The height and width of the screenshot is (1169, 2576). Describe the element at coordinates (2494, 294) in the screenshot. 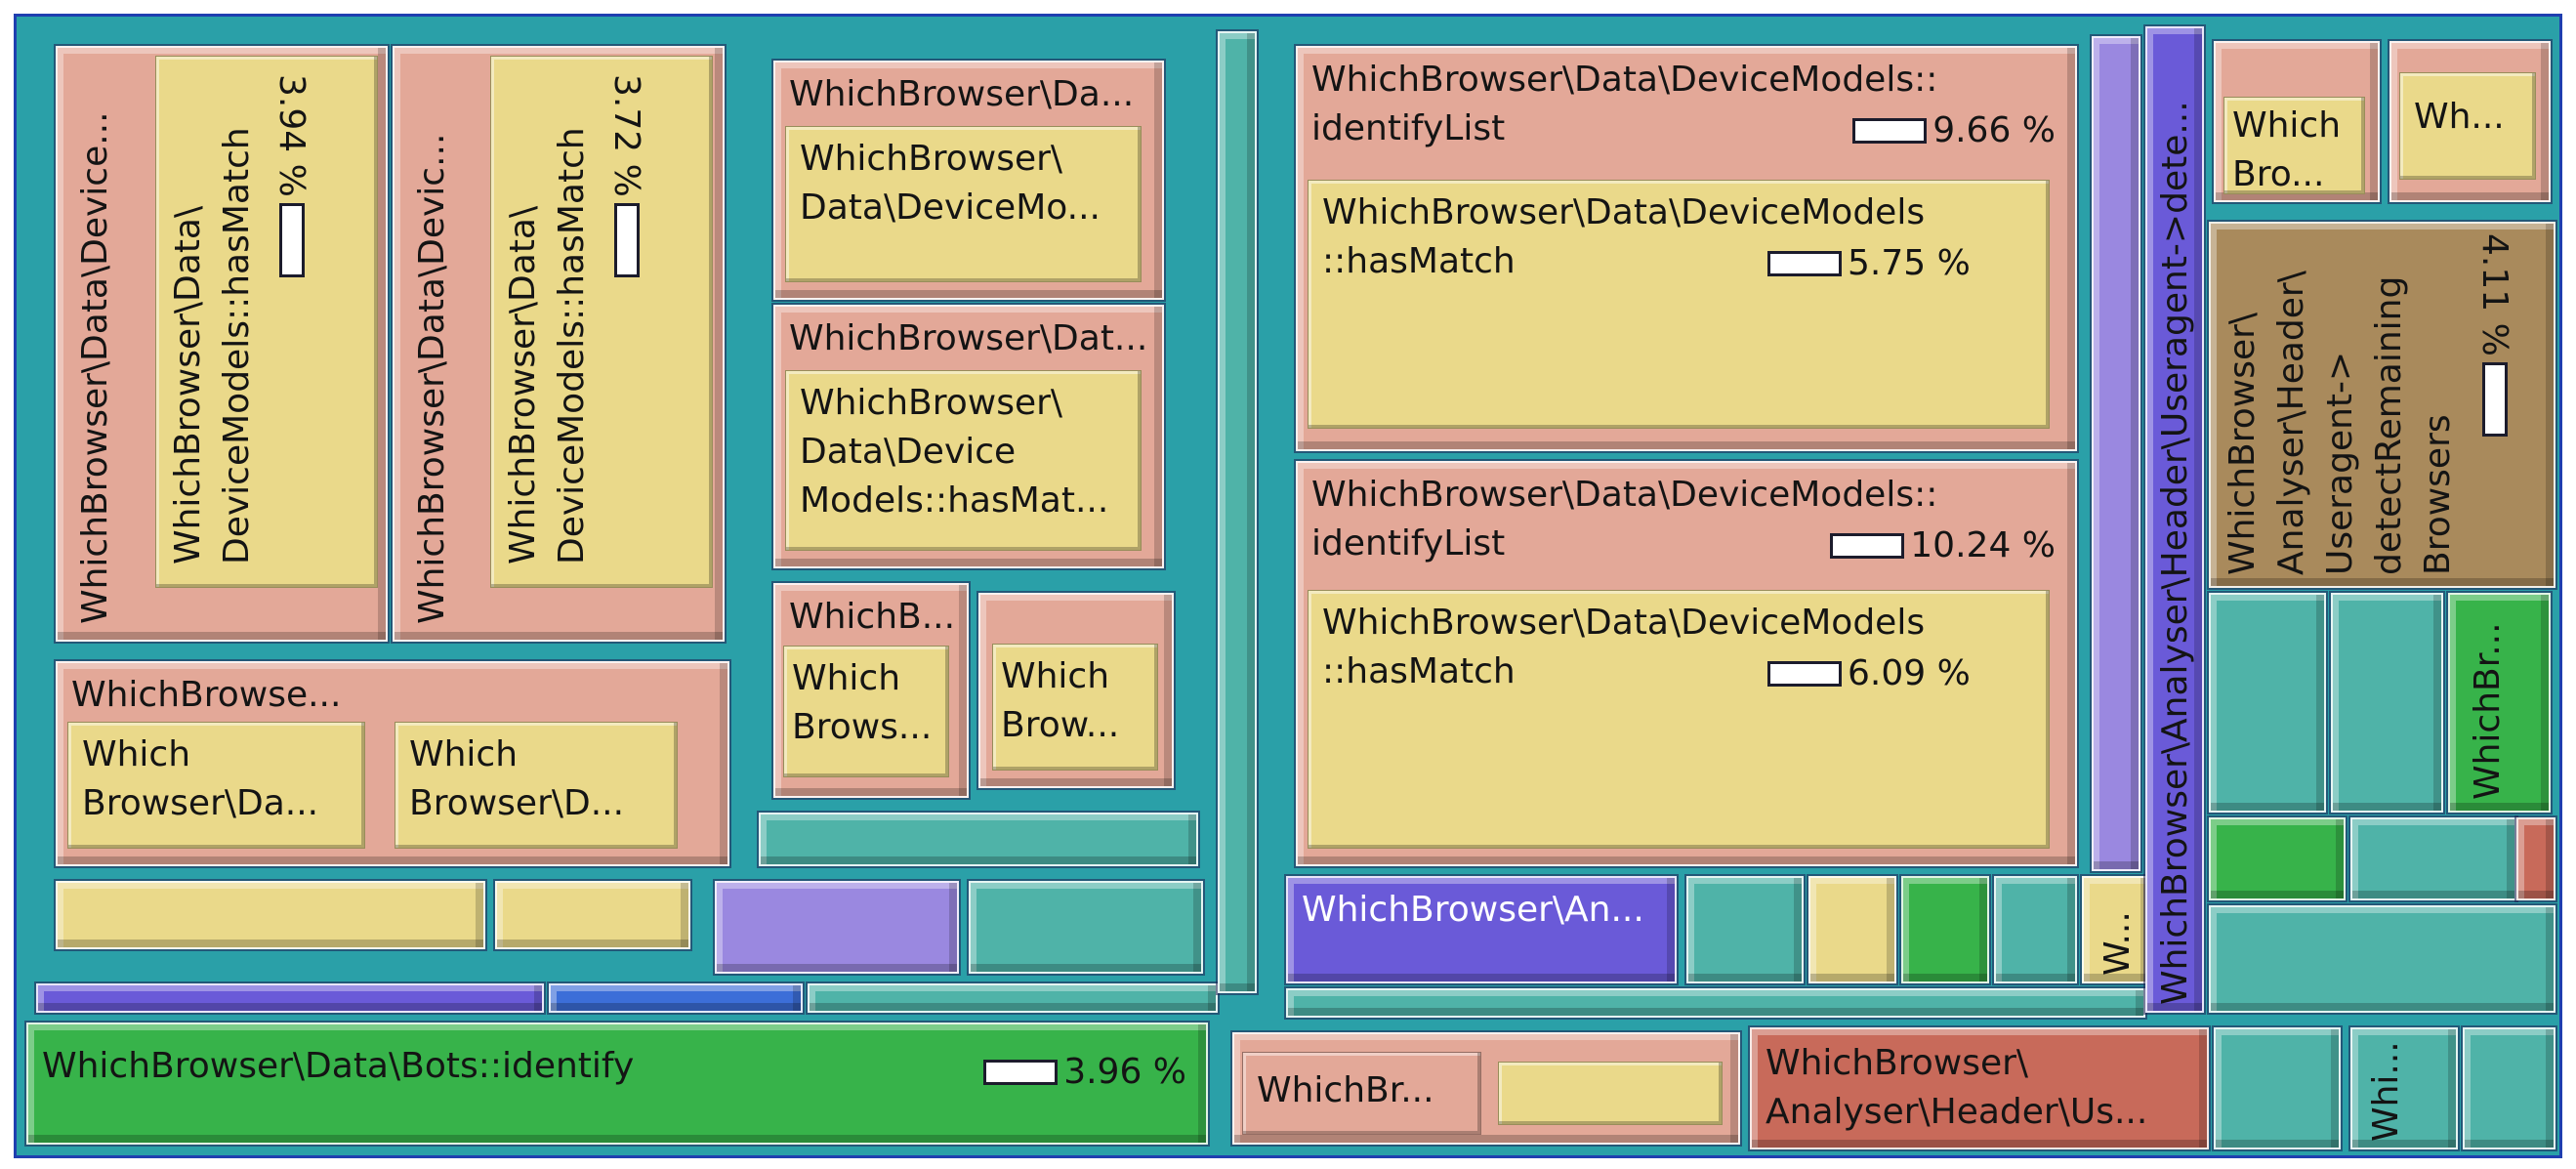

I see `percent-text: 4.11 %` at that location.